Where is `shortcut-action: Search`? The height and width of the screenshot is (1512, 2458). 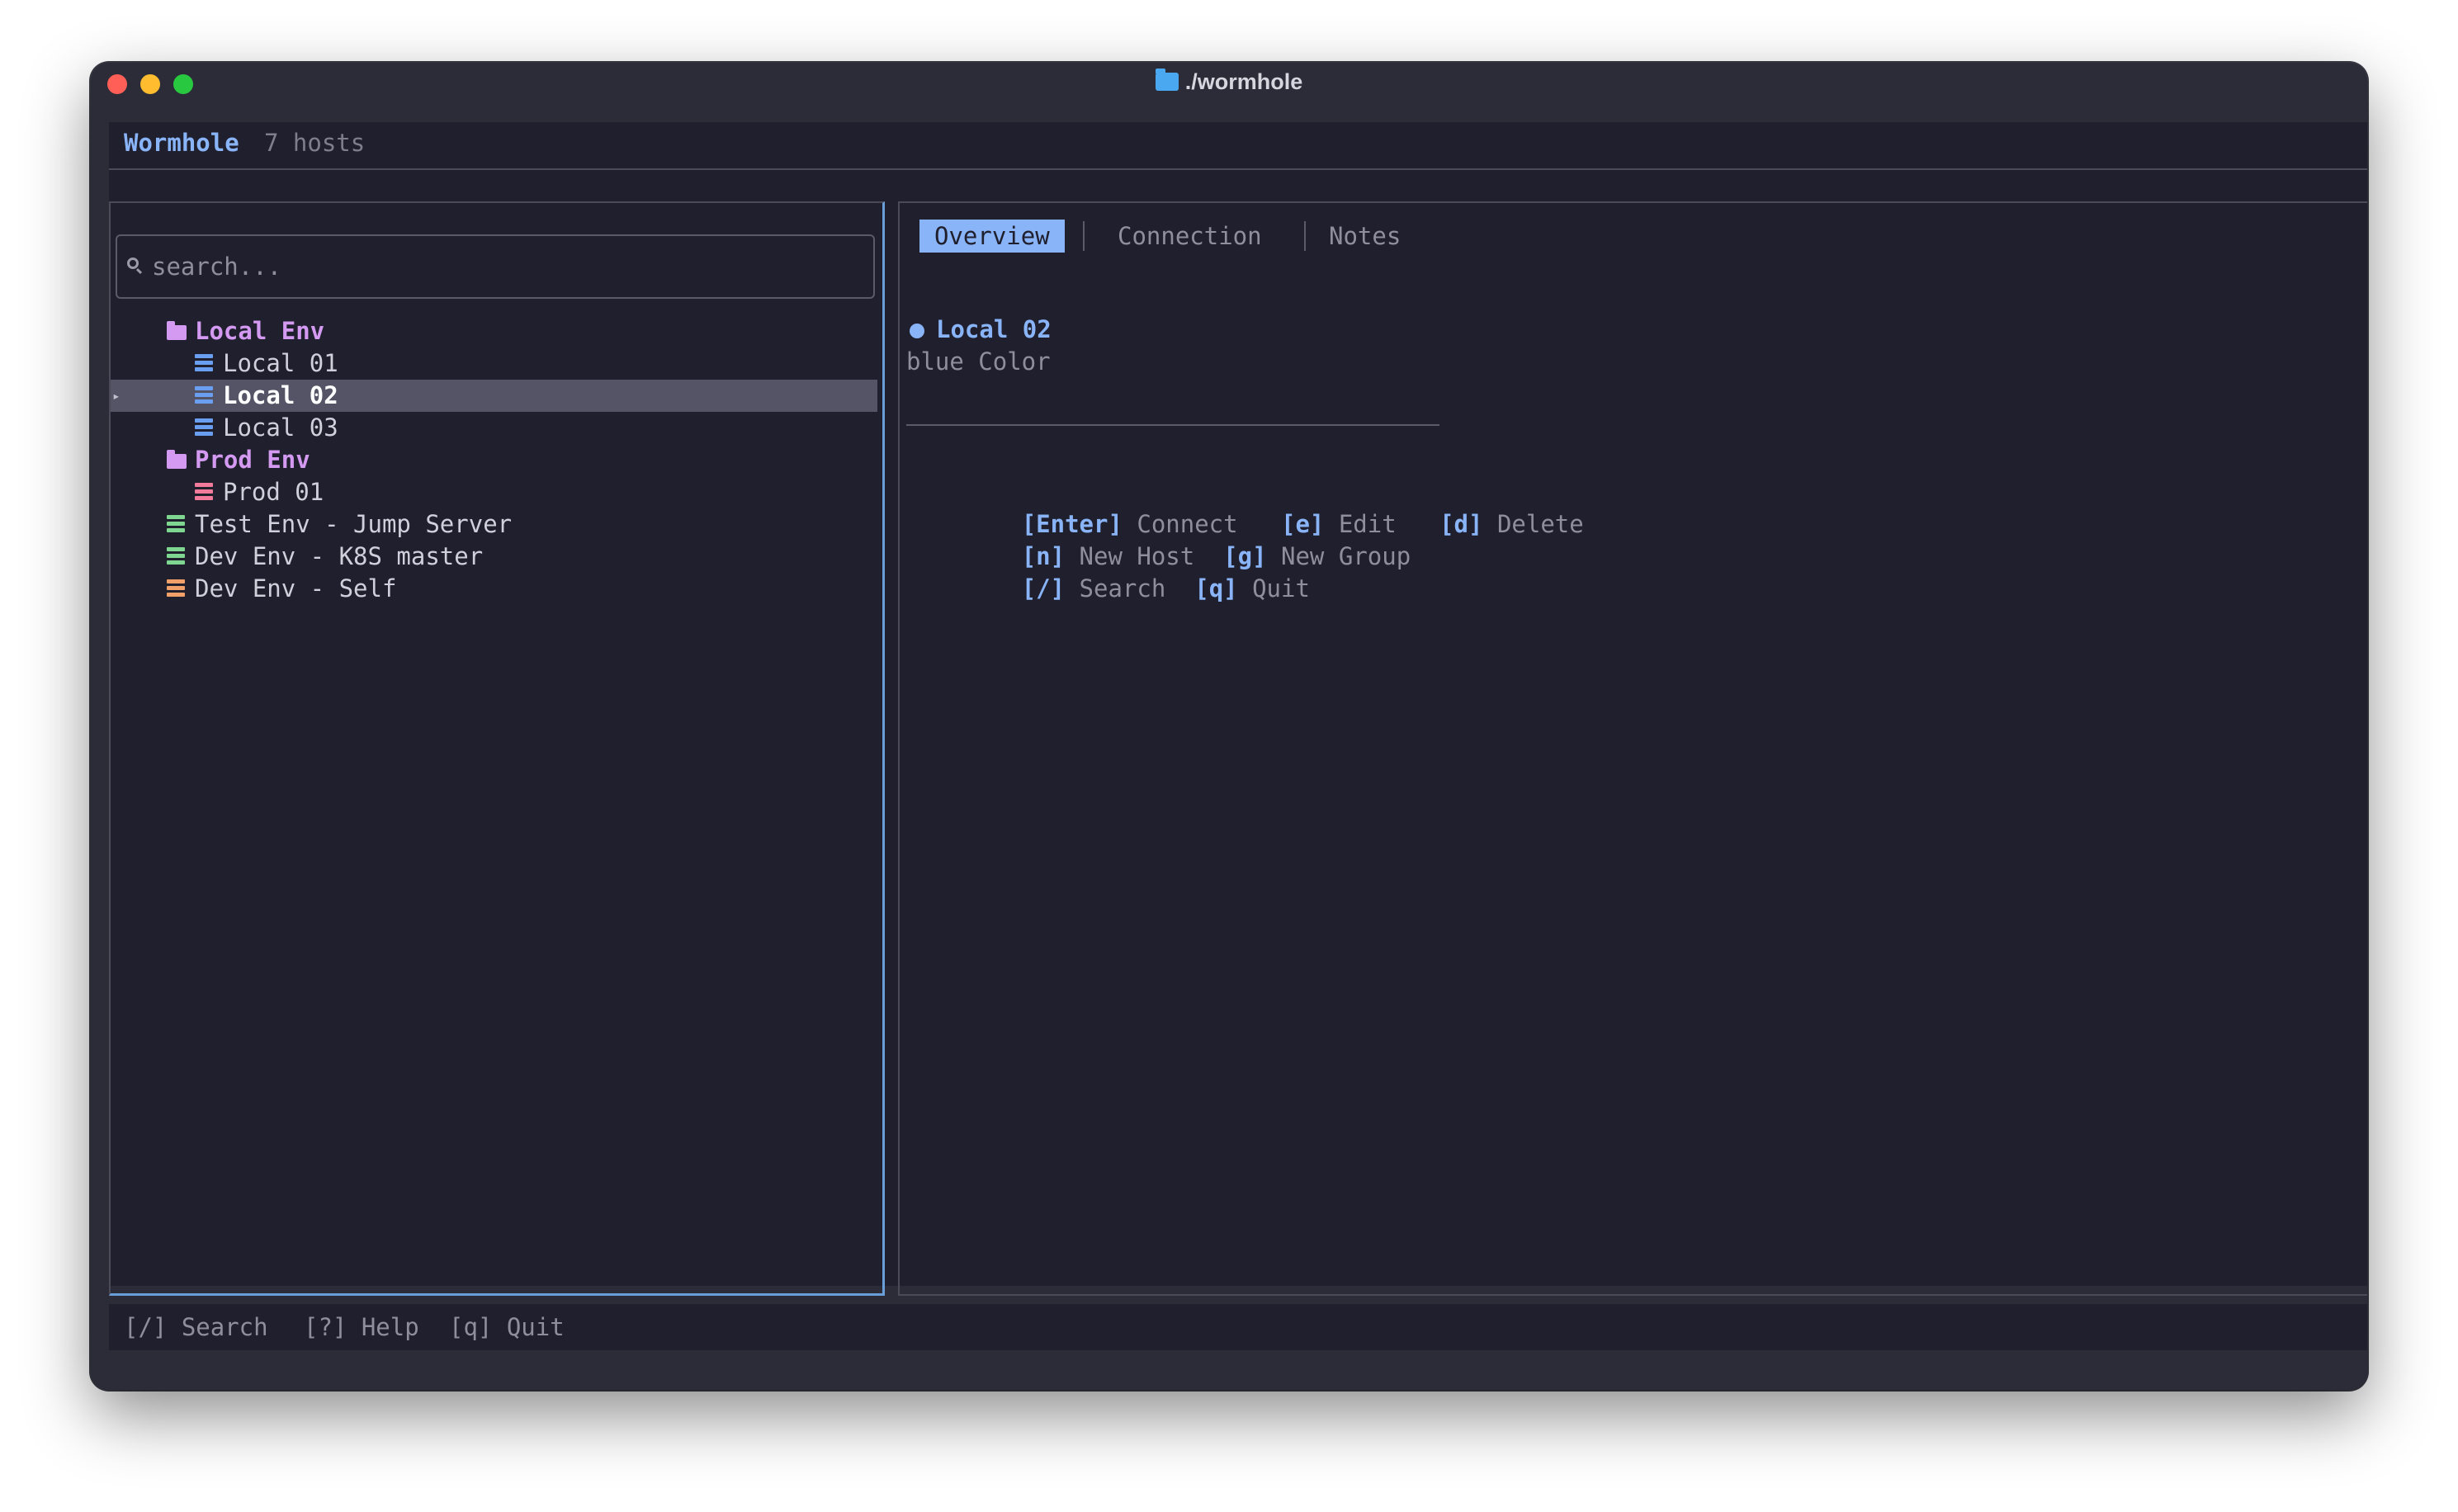
shortcut-action: Search is located at coordinates (1123, 588).